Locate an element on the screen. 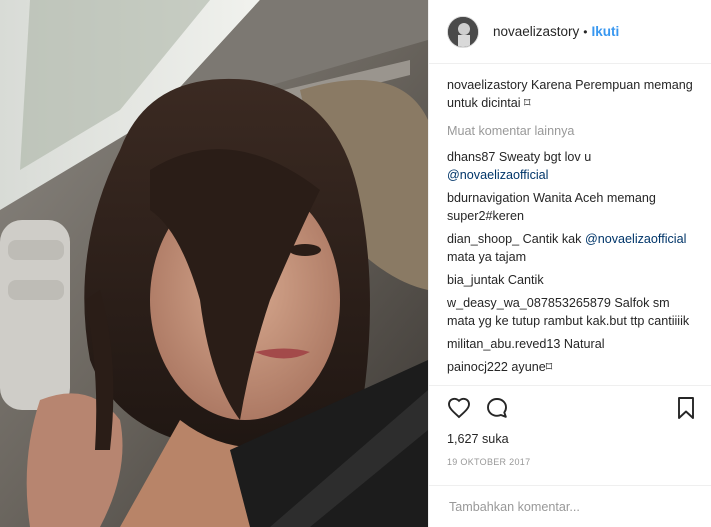 This screenshot has width=711, height=527. comment-item: bia_juntak Cantik is located at coordinates (571, 280).